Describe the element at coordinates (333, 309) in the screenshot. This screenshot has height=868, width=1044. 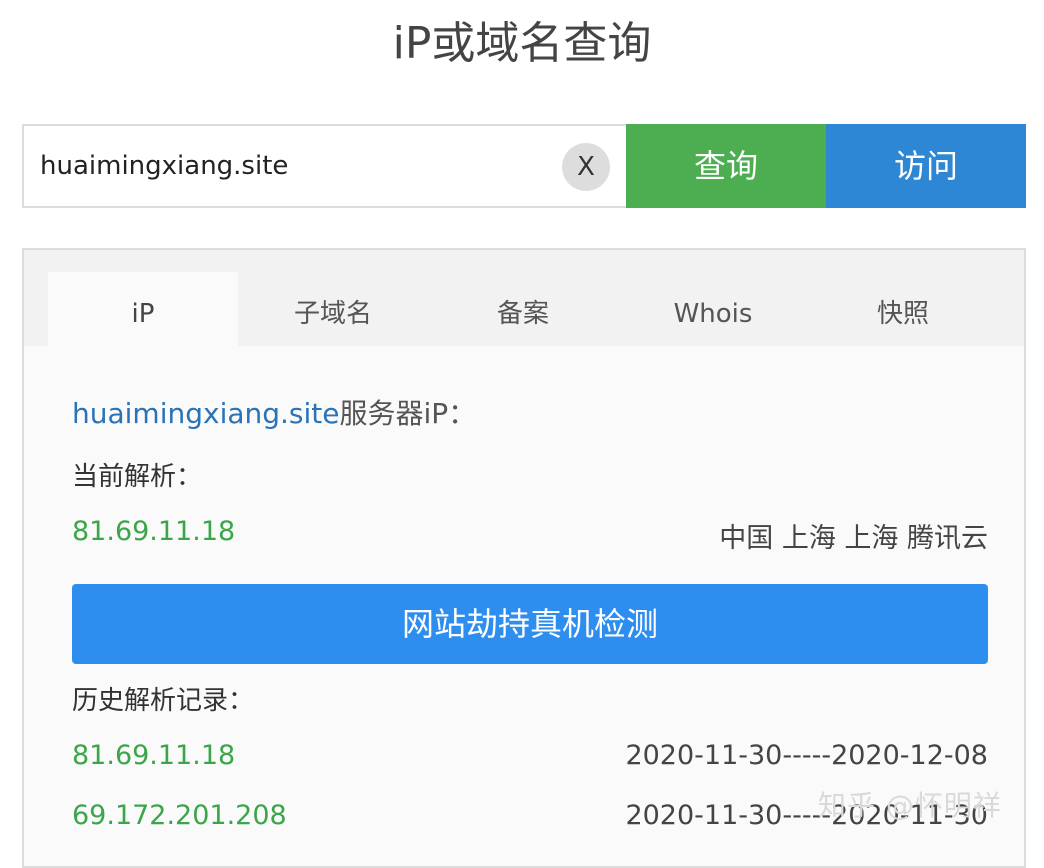
I see `tab-subdomain: 子域名` at that location.